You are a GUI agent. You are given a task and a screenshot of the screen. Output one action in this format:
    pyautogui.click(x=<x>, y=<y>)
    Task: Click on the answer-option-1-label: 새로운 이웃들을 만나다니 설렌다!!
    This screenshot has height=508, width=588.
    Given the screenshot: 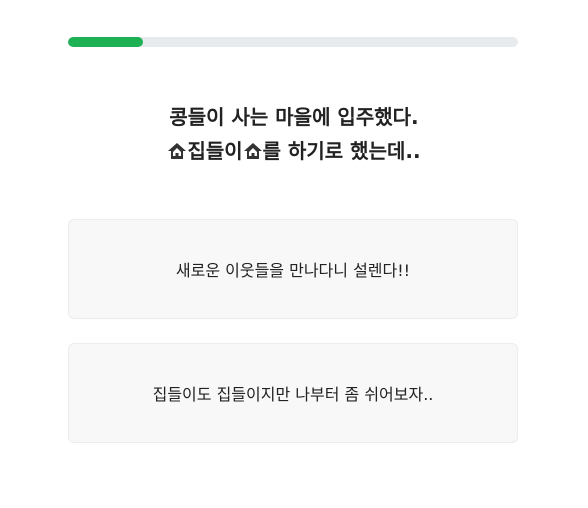 What is the action you would take?
    pyautogui.click(x=293, y=270)
    